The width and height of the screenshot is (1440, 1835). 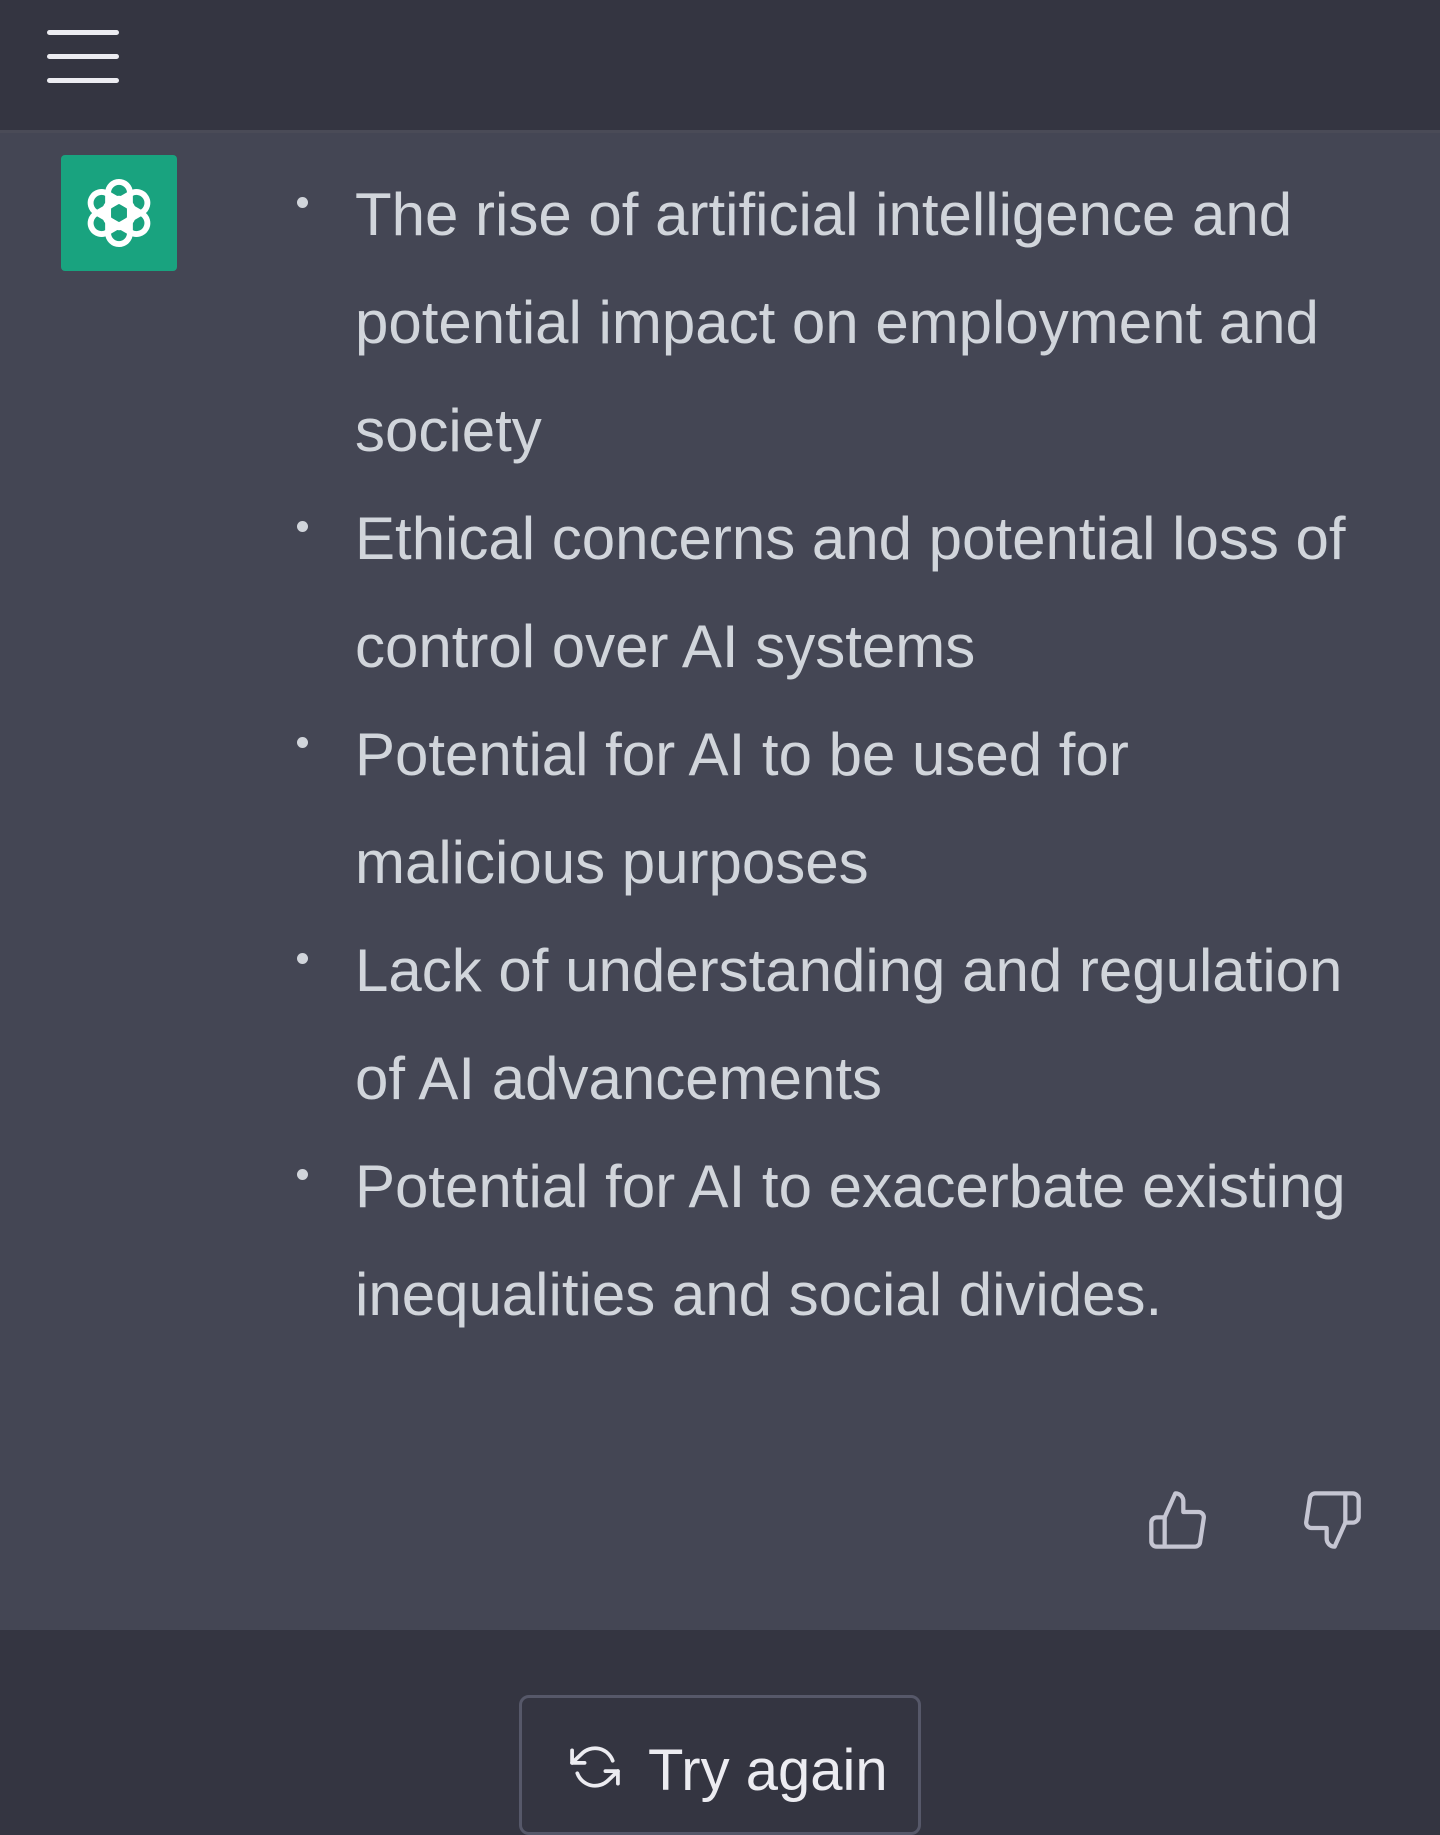 I want to click on refresh-icon, so click(x=595, y=1767).